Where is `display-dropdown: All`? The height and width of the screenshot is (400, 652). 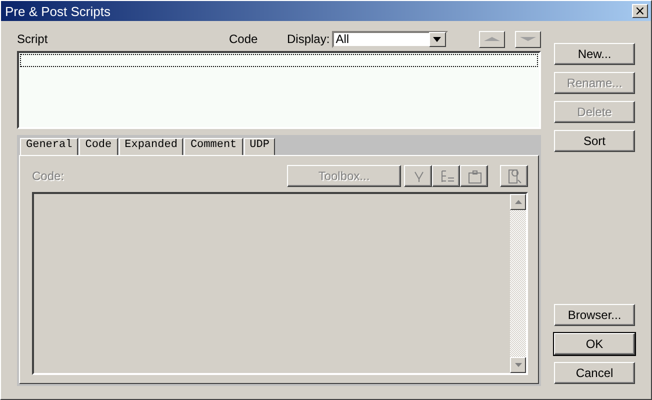 display-dropdown: All is located at coordinates (390, 39).